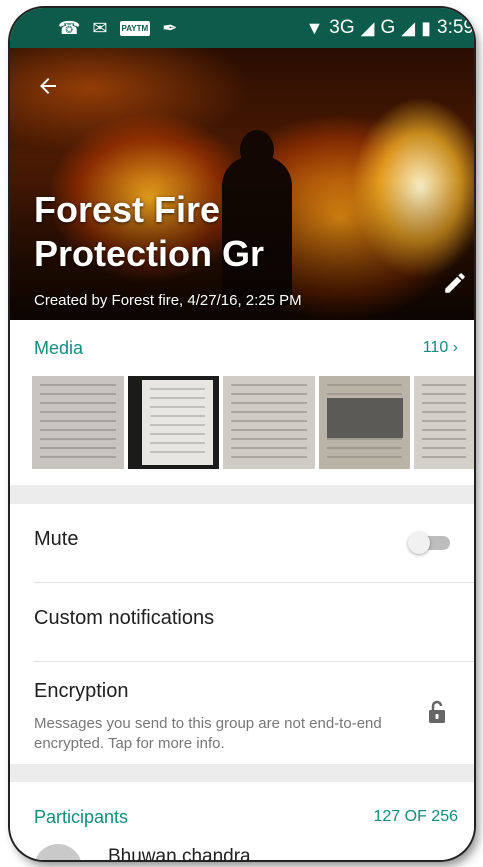  What do you see at coordinates (254, 622) in the screenshot?
I see `custom-notifications-row: Custom notifications` at bounding box center [254, 622].